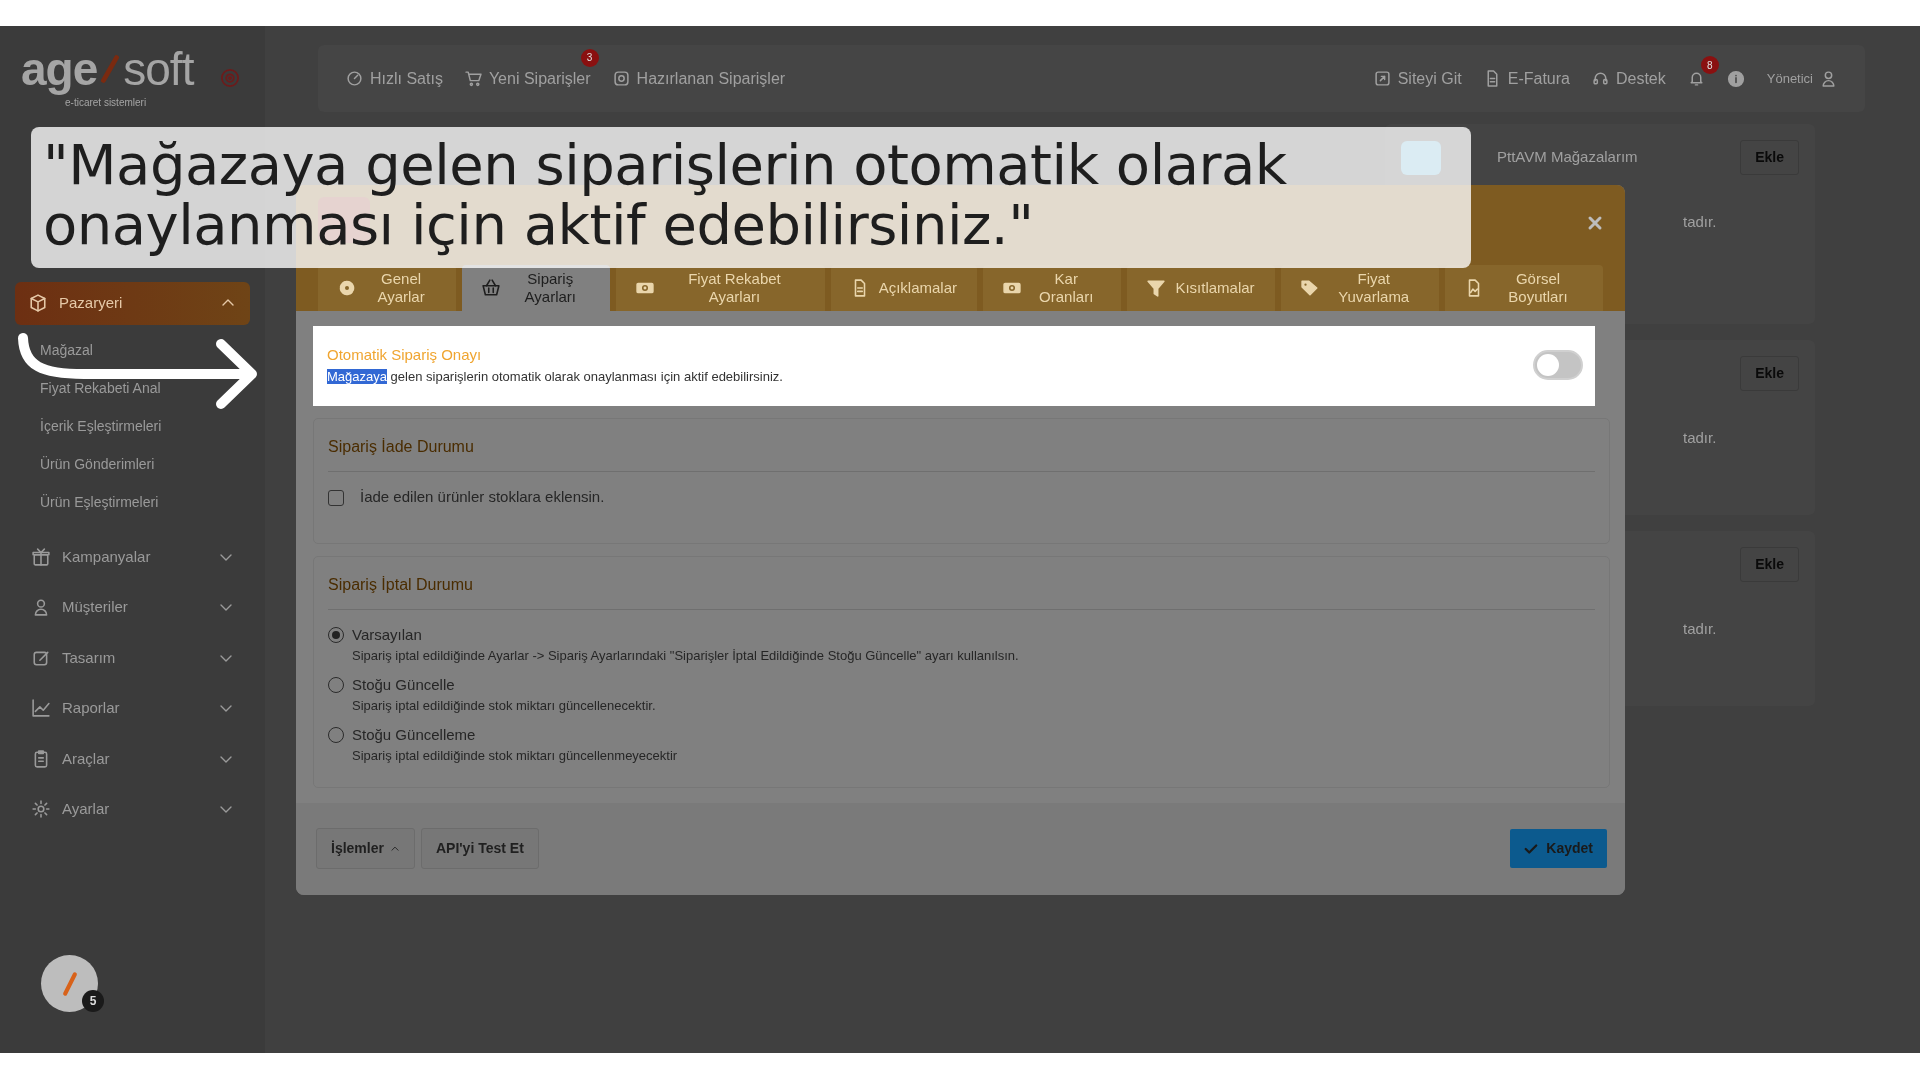 Image resolution: width=1920 pixels, height=1080 pixels. Describe the element at coordinates (686, 656) in the screenshot. I see `option-hint: Sipariş iptal edildiğinde Ayarlar -> Sipariş Ayarlarındaki "Siparişler İptal Edildiğinde Stoğu Güncelle" ayarı kullanılsın.` at that location.